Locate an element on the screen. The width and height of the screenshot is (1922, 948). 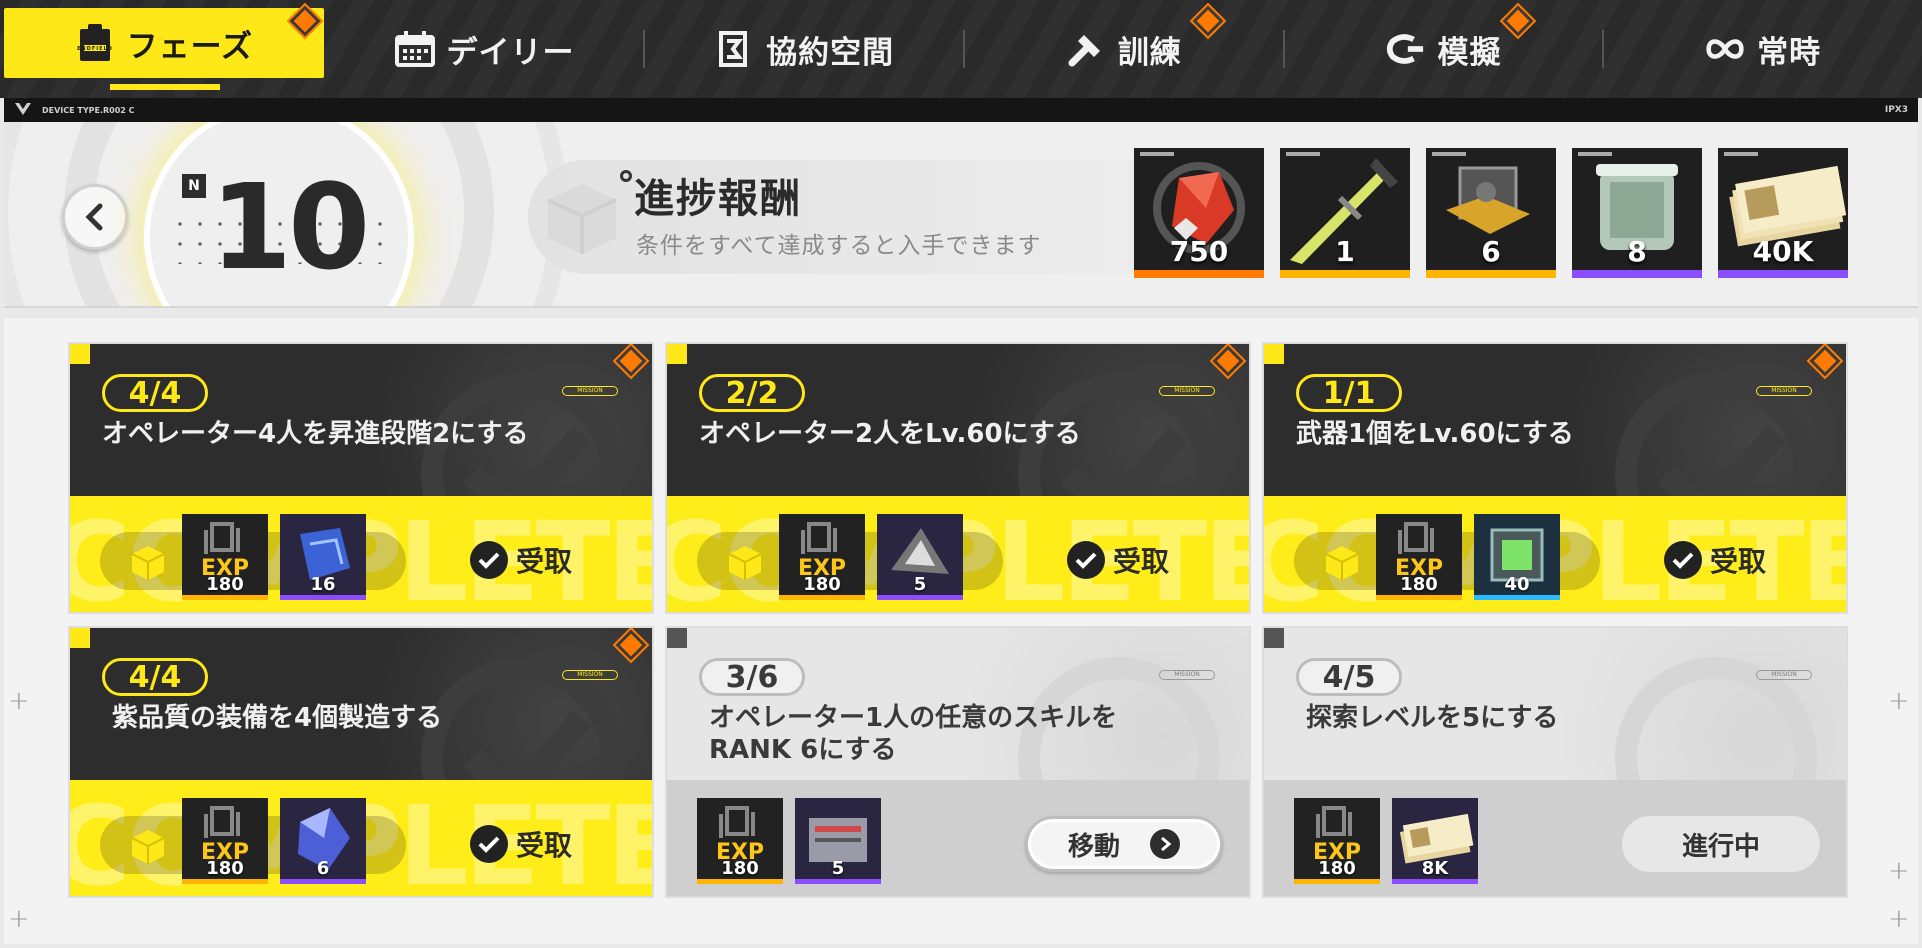
reward-item-origeometry: 750 is located at coordinates (1199, 213).